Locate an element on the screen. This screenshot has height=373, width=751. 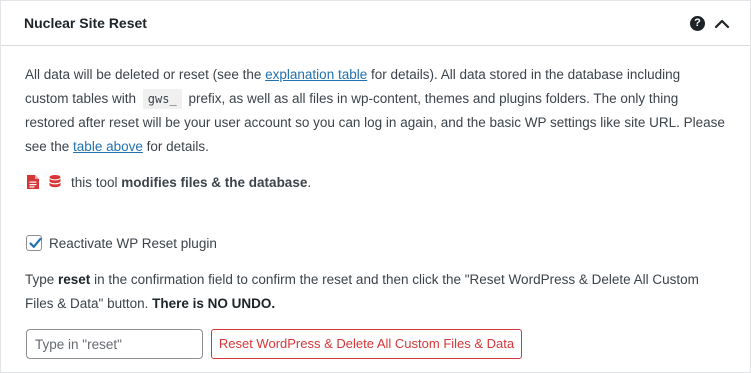
reactivate-label: Reactivate WP Reset plugin is located at coordinates (133, 243).